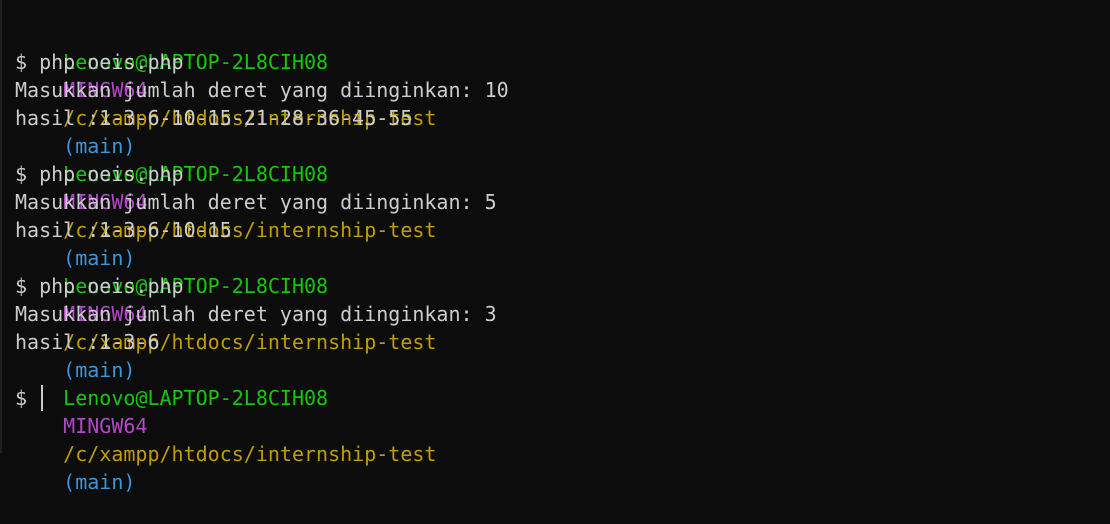  What do you see at coordinates (1, 226) in the screenshot?
I see `window-edge` at bounding box center [1, 226].